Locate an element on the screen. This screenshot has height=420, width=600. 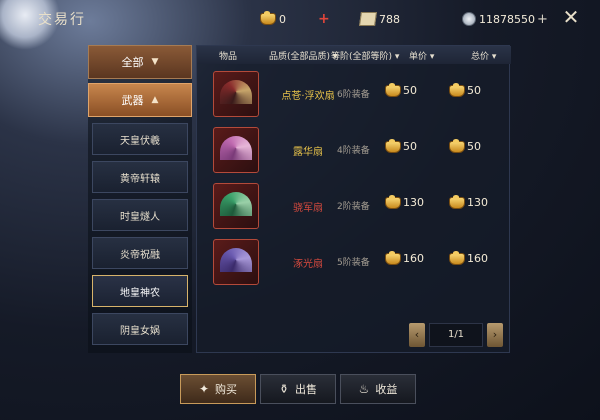
unit-price: 130 is located at coordinates (404, 201).